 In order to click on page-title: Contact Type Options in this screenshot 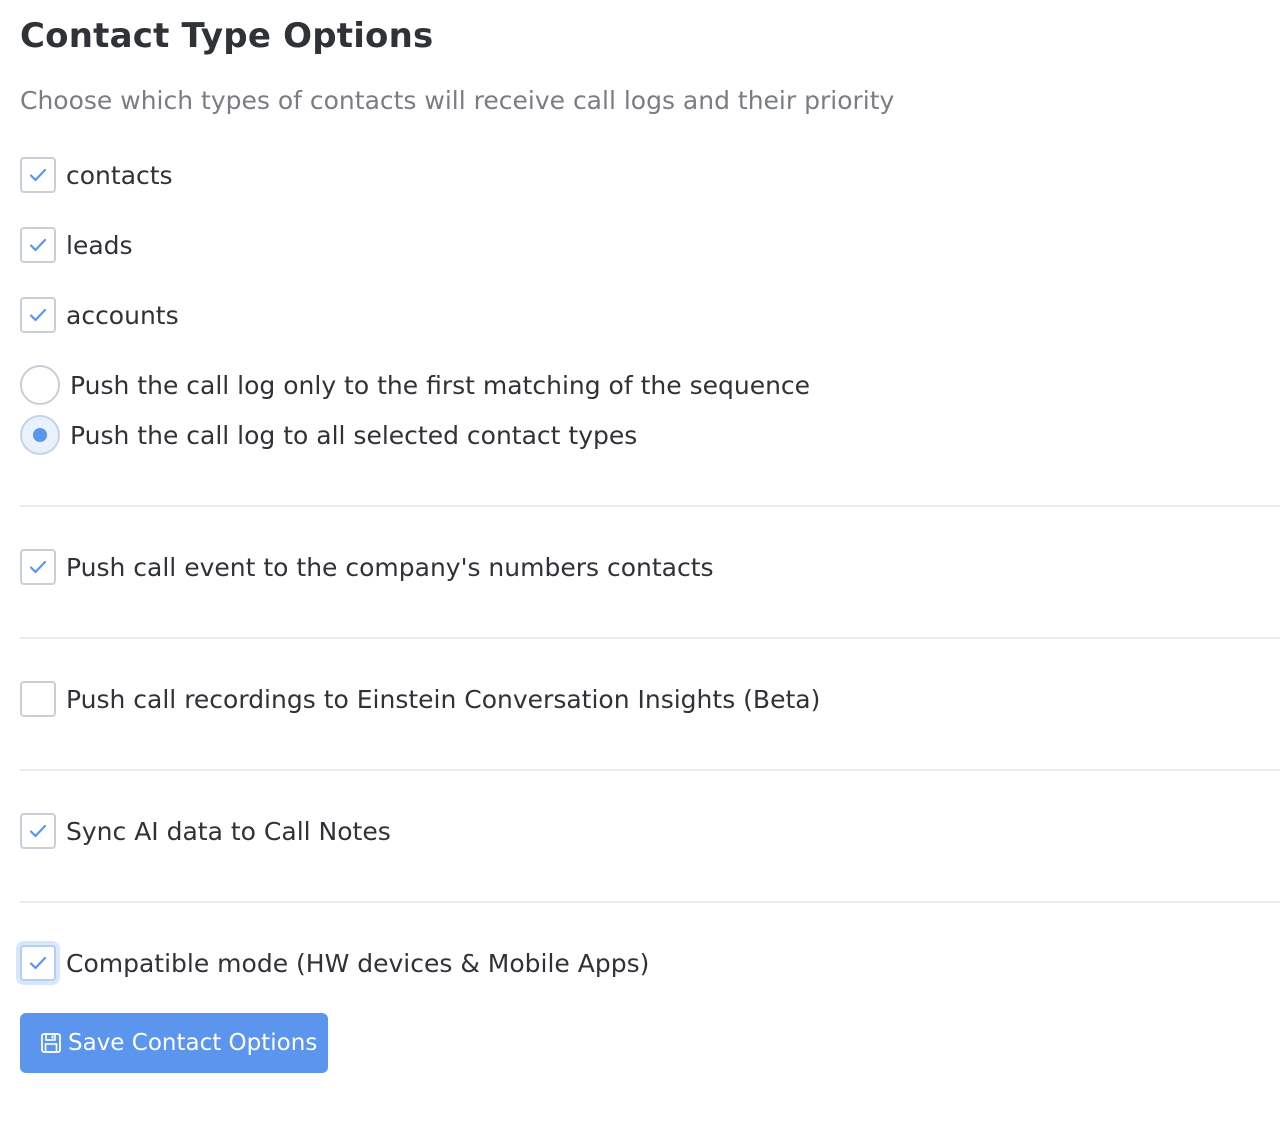, I will do `click(227, 36)`.